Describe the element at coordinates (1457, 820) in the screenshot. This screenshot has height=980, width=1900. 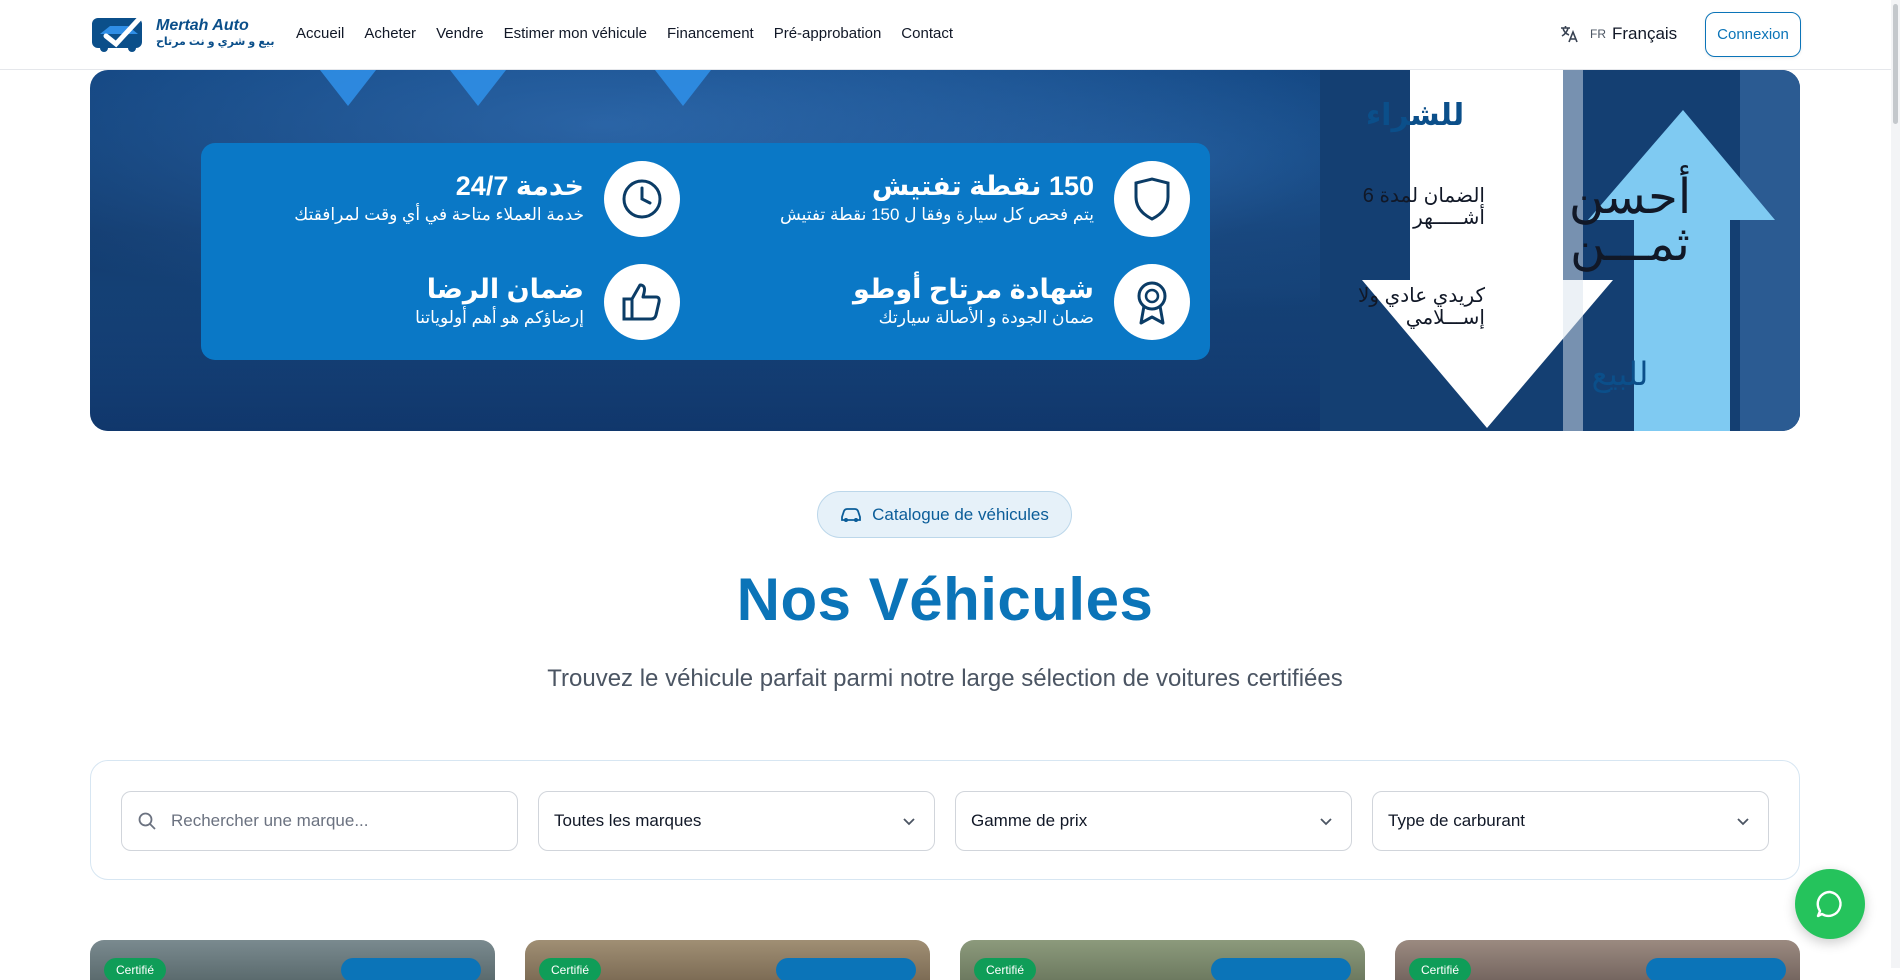
I see `fuel-select-value: Type de carburant` at that location.